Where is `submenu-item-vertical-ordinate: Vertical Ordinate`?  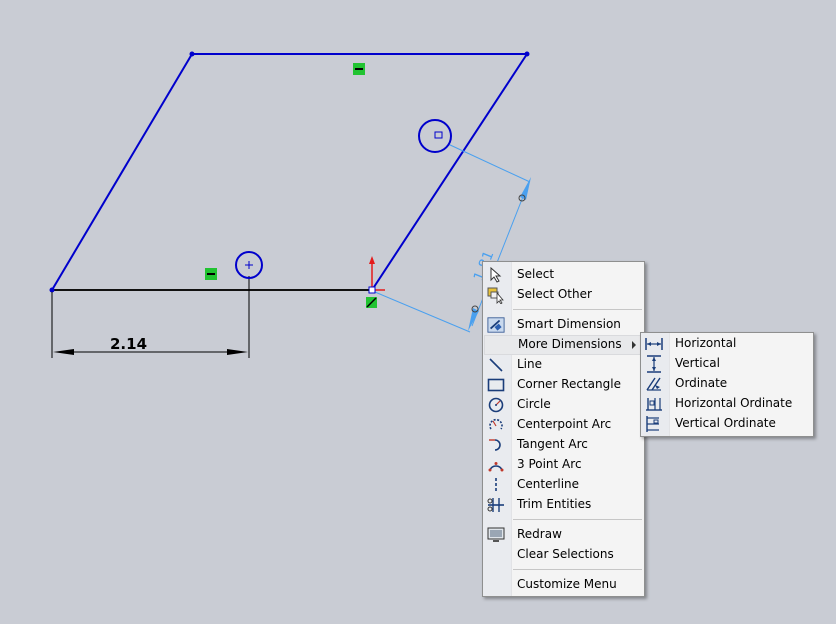
submenu-item-vertical-ordinate: Vertical Ordinate is located at coordinates (727, 424).